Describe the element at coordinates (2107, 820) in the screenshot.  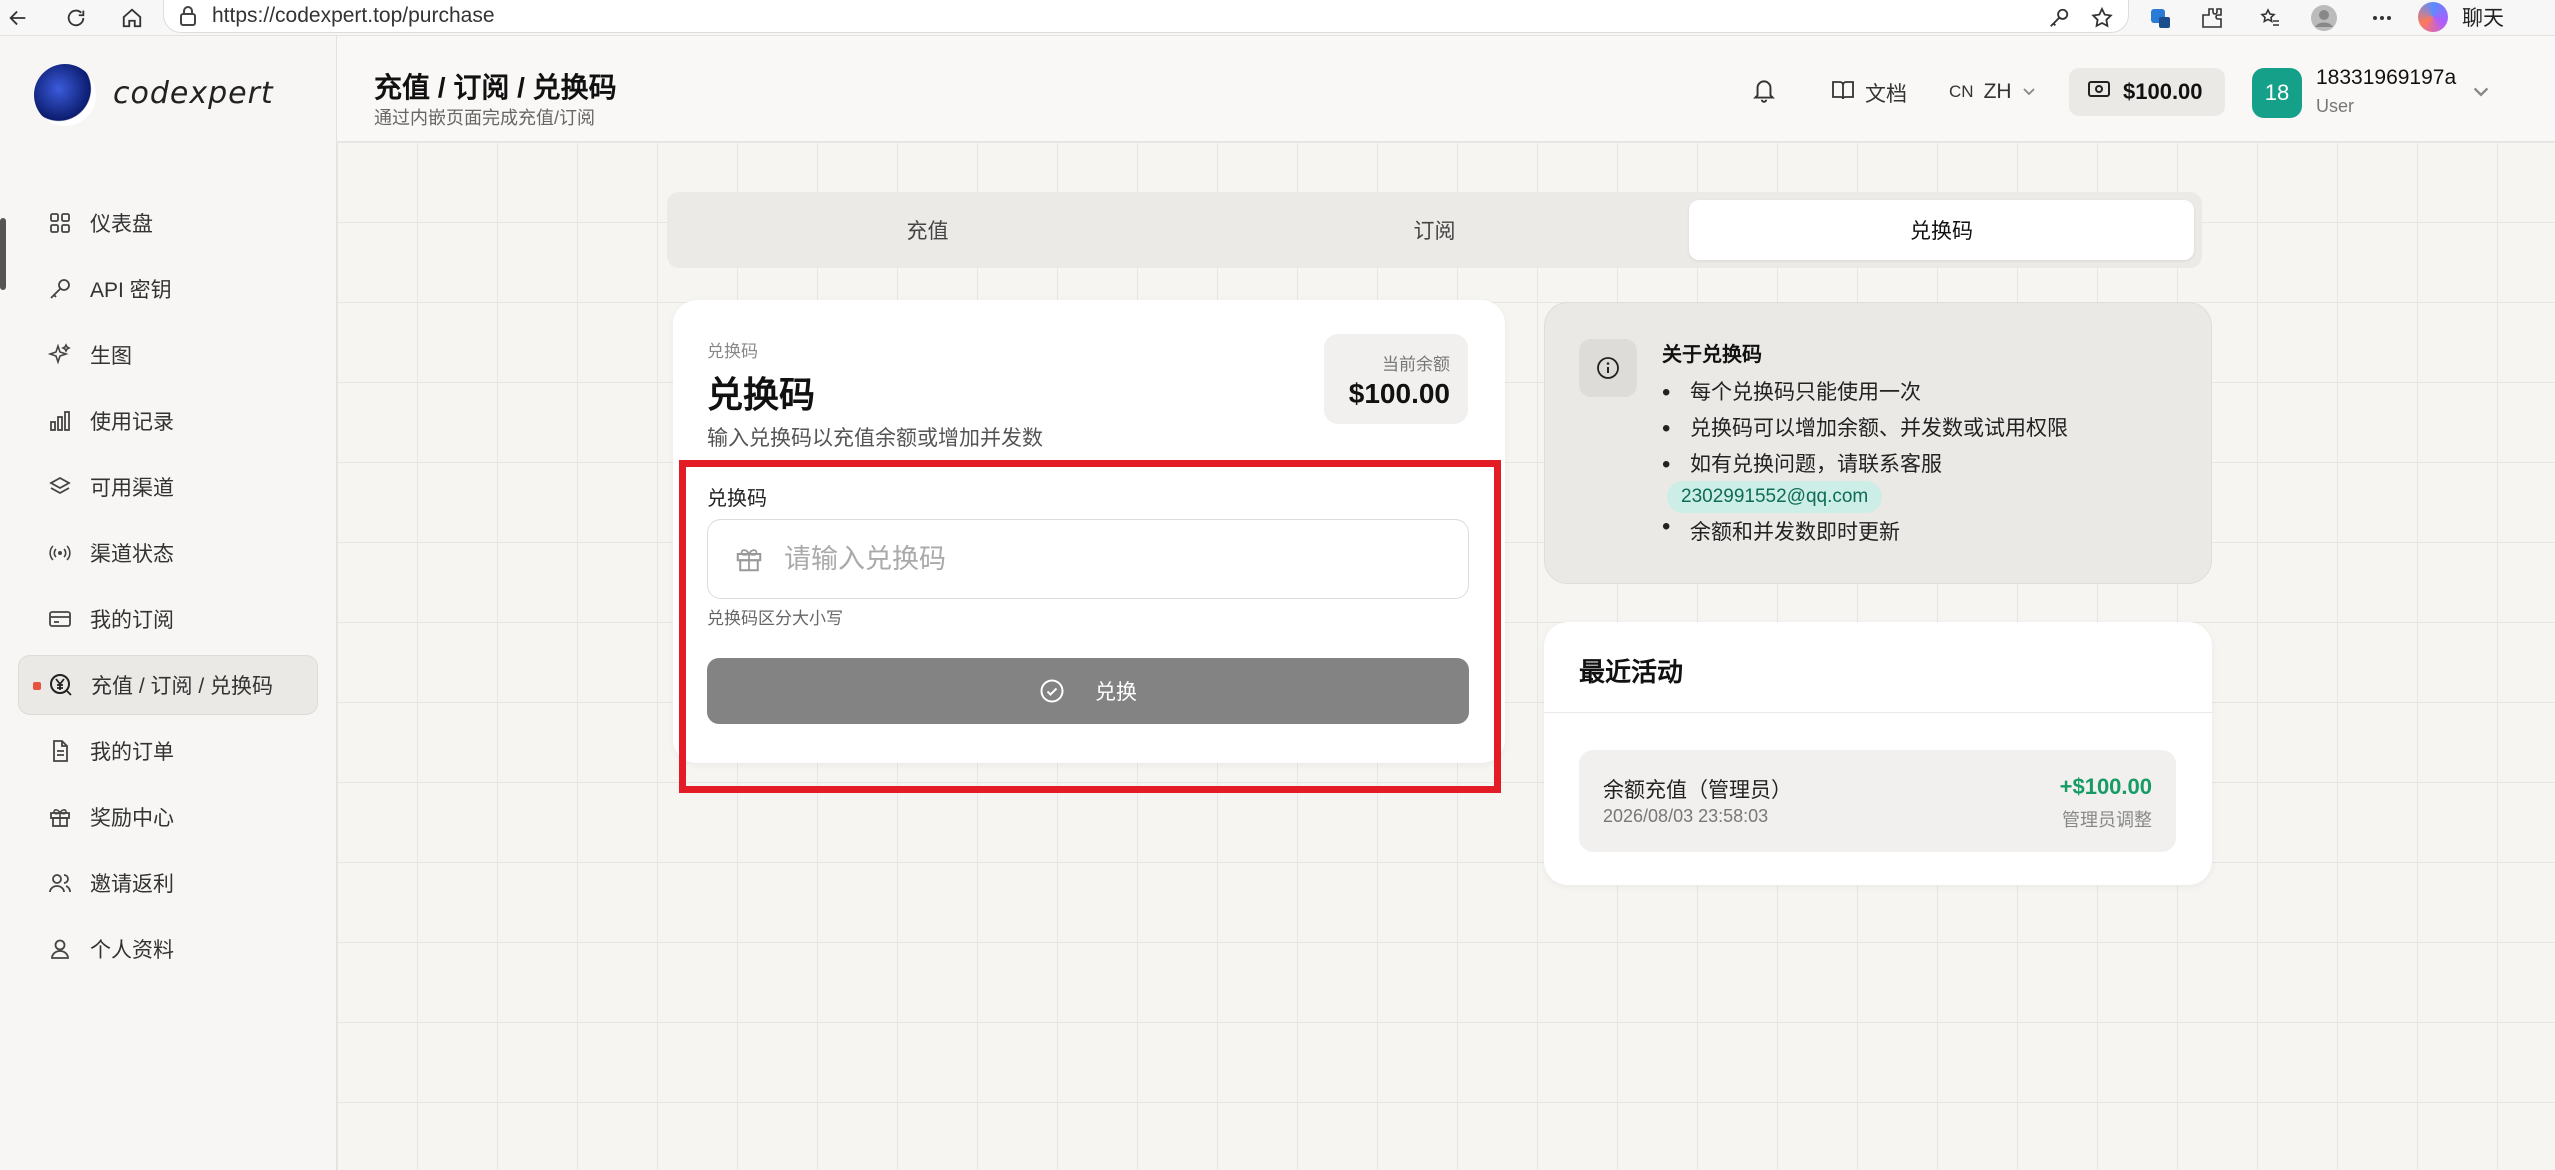
I see `activity-note: 管理员调整` at that location.